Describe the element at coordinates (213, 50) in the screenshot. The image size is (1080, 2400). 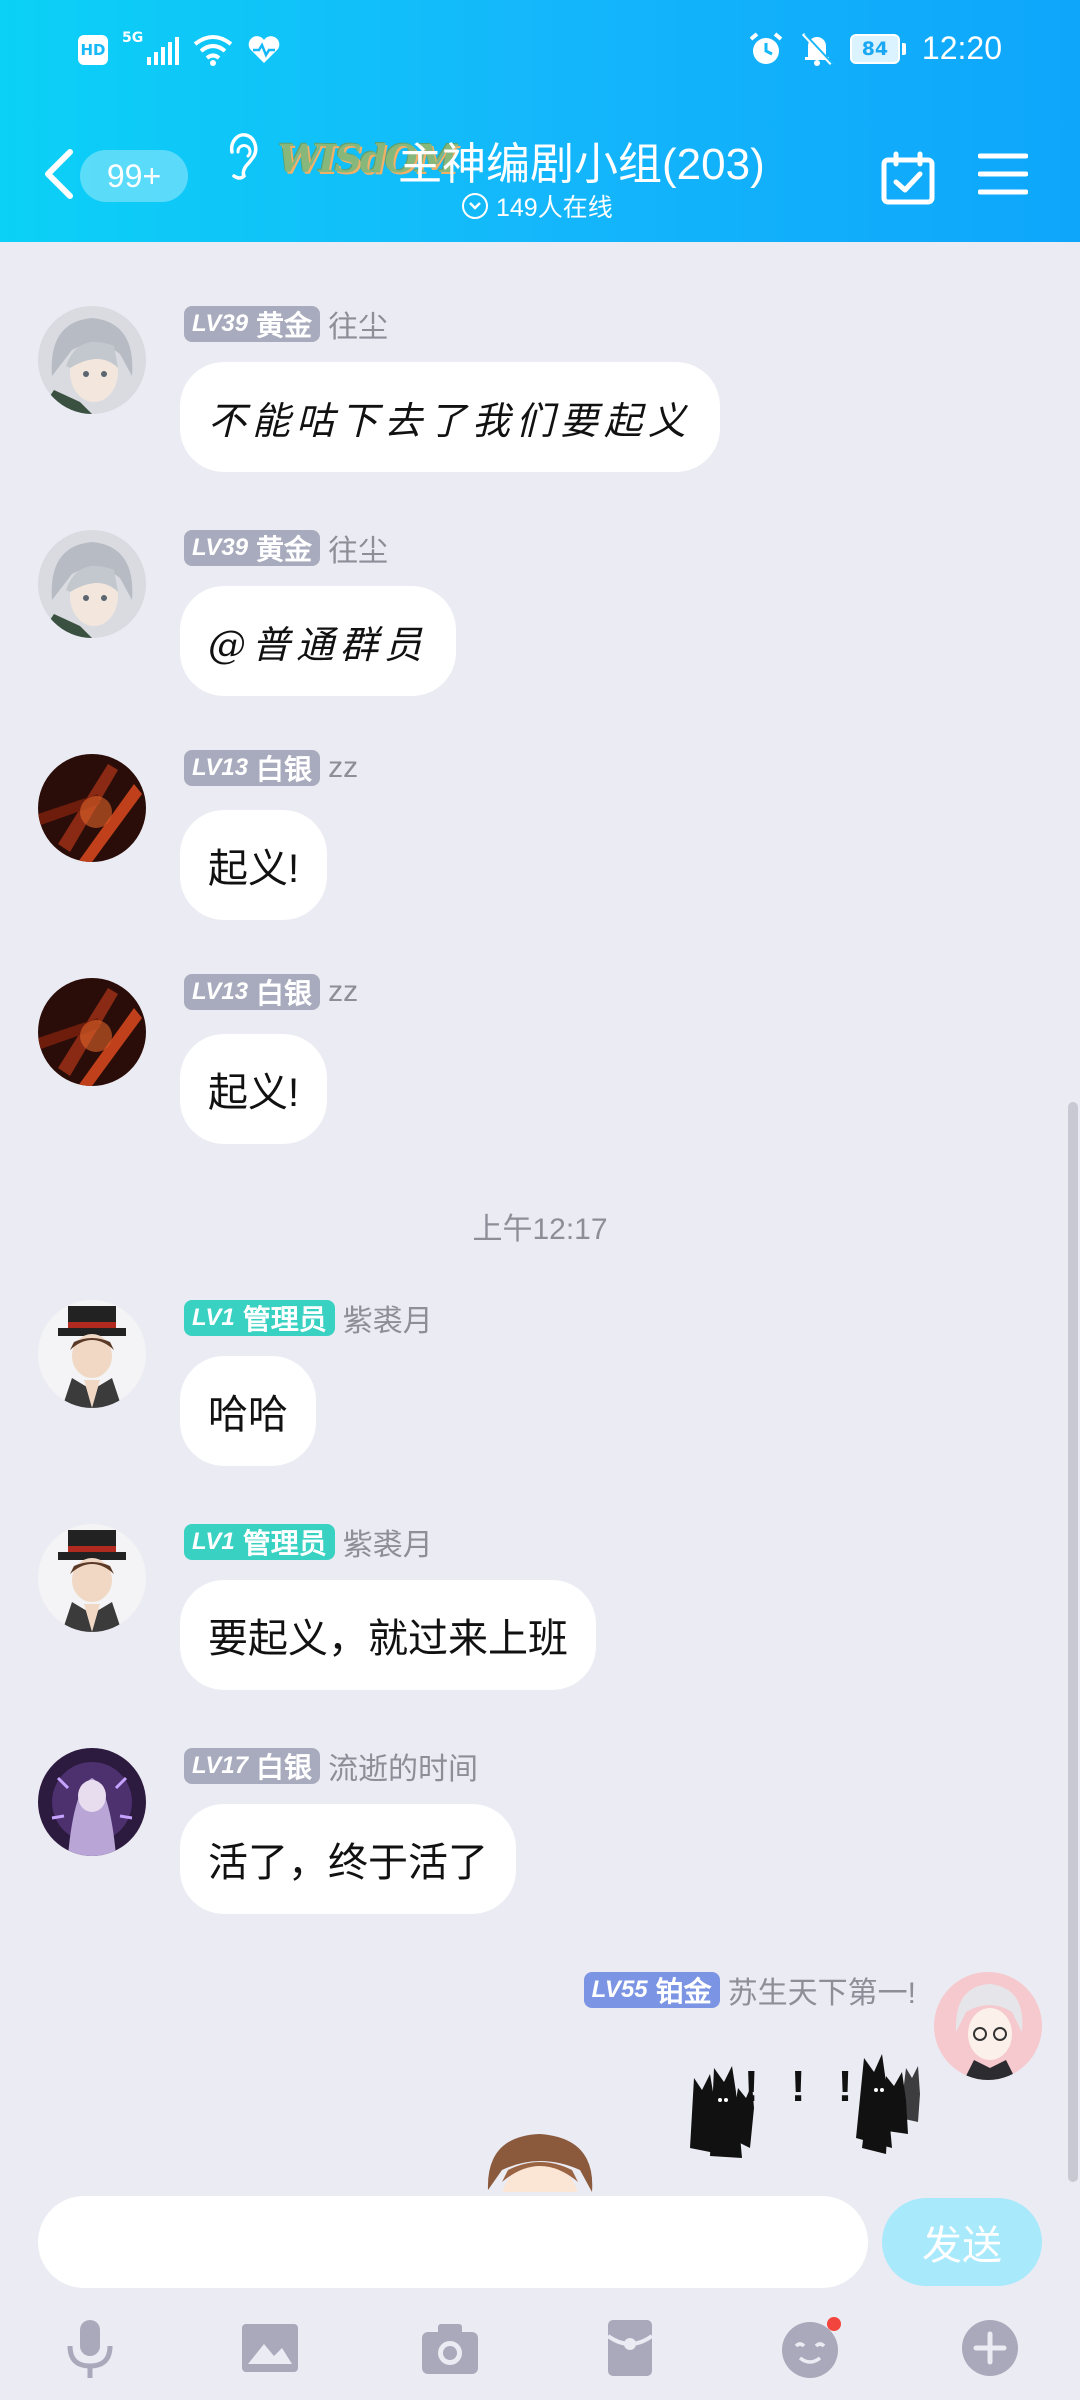
I see `wifi-icon` at that location.